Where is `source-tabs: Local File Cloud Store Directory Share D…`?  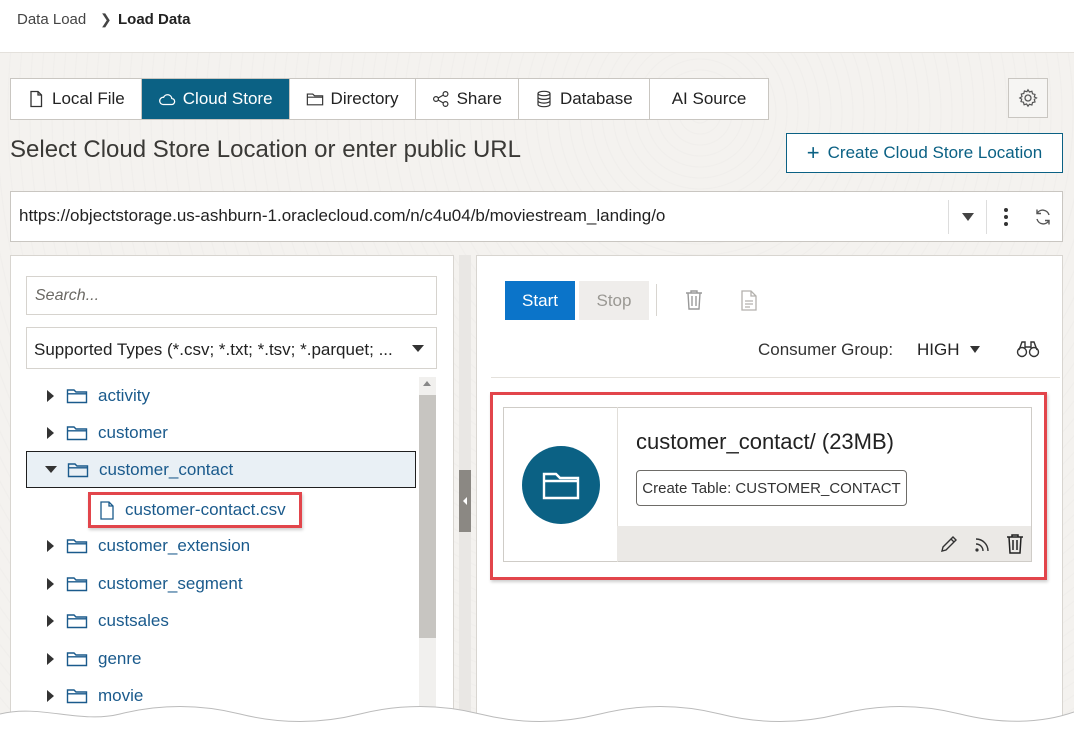 source-tabs: Local File Cloud Store Directory Share D… is located at coordinates (390, 99).